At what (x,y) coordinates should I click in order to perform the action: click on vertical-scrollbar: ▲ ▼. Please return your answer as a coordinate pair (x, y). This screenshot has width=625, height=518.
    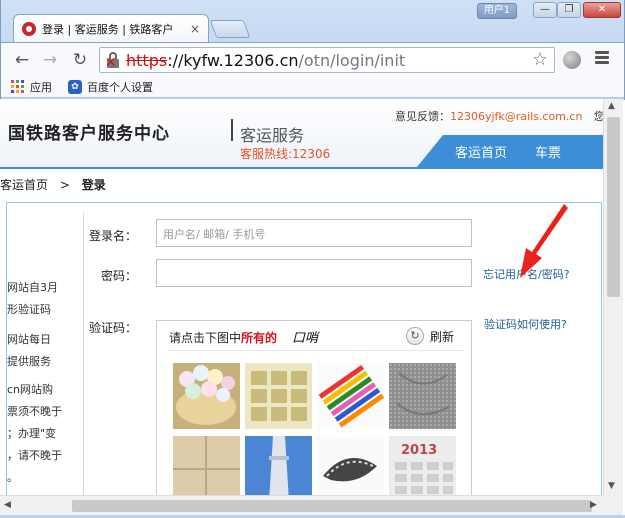
    Looking at the image, I should click on (613, 297).